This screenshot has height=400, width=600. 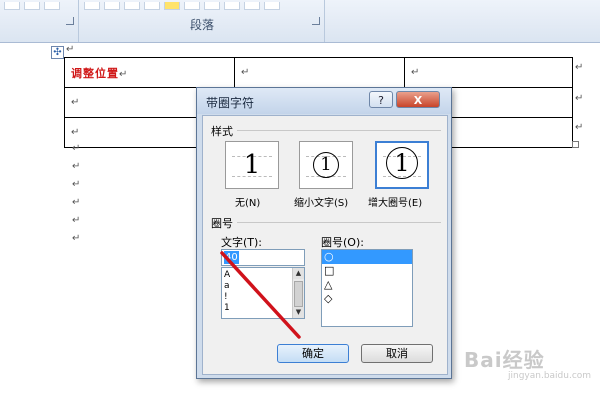 I want to click on baidu-jingyan-watermark: Bai经验 jingyan.baidu.com, so click(x=529, y=368).